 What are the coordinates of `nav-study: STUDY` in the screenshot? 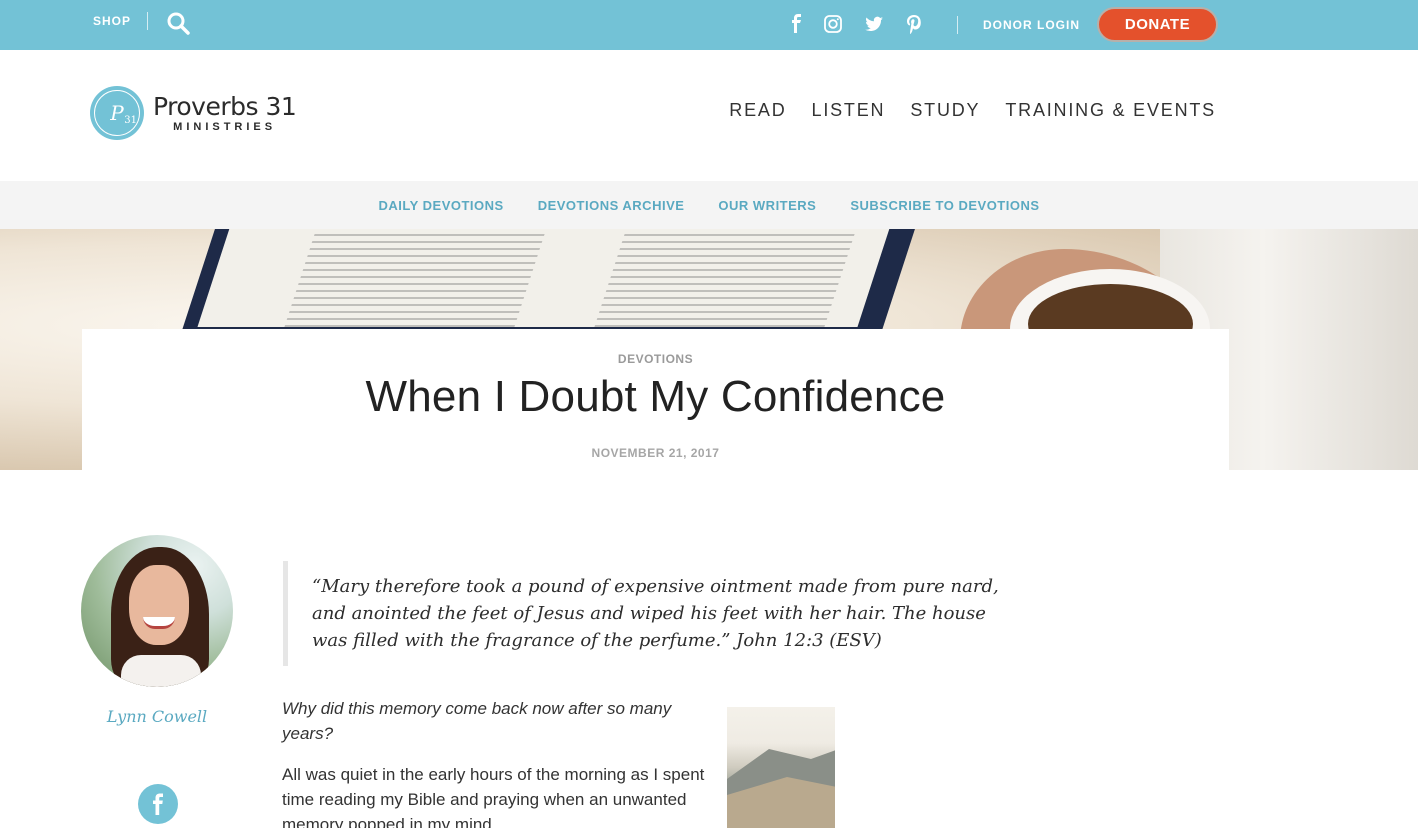 It's located at (945, 110).